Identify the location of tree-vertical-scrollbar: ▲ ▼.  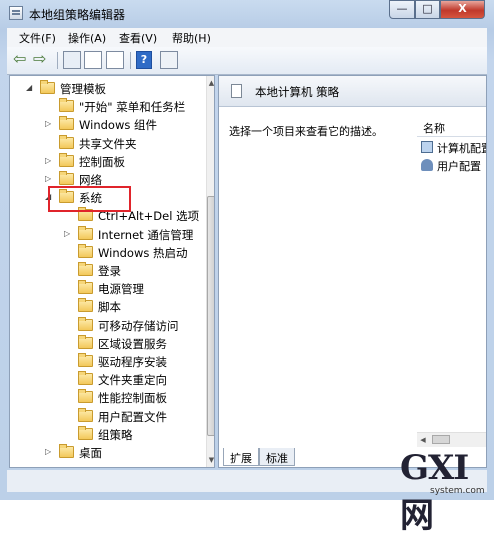
(210, 271).